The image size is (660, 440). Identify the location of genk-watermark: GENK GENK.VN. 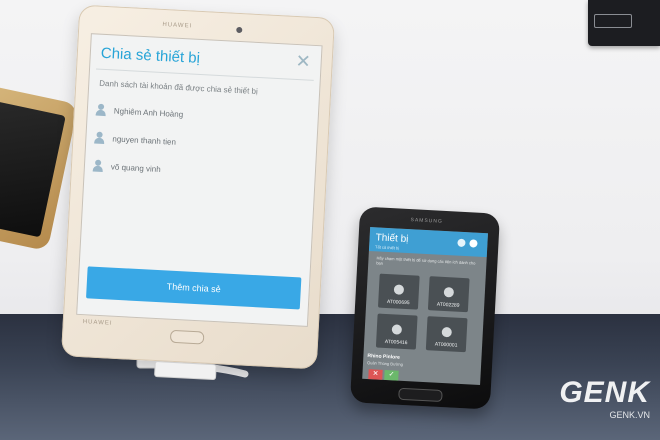
(604, 398).